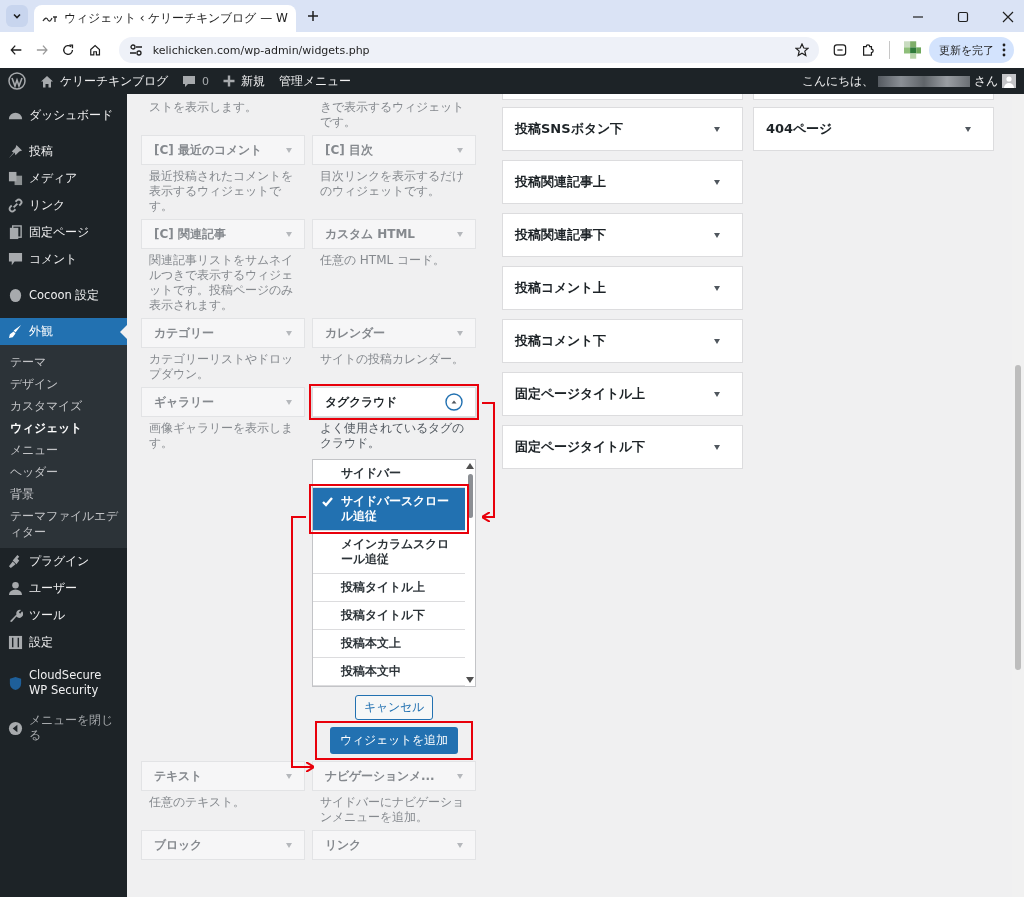 The width and height of the screenshot is (1024, 897). What do you see at coordinates (63, 683) in the screenshot?
I see `sidebar-item: CloudSecure WP Security` at bounding box center [63, 683].